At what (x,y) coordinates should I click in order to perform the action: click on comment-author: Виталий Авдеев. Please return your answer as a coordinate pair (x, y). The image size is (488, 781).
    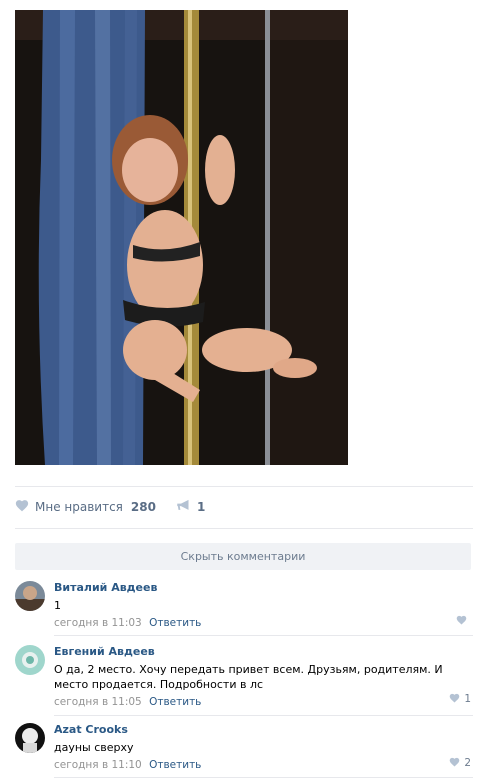
    Looking at the image, I should click on (262, 588).